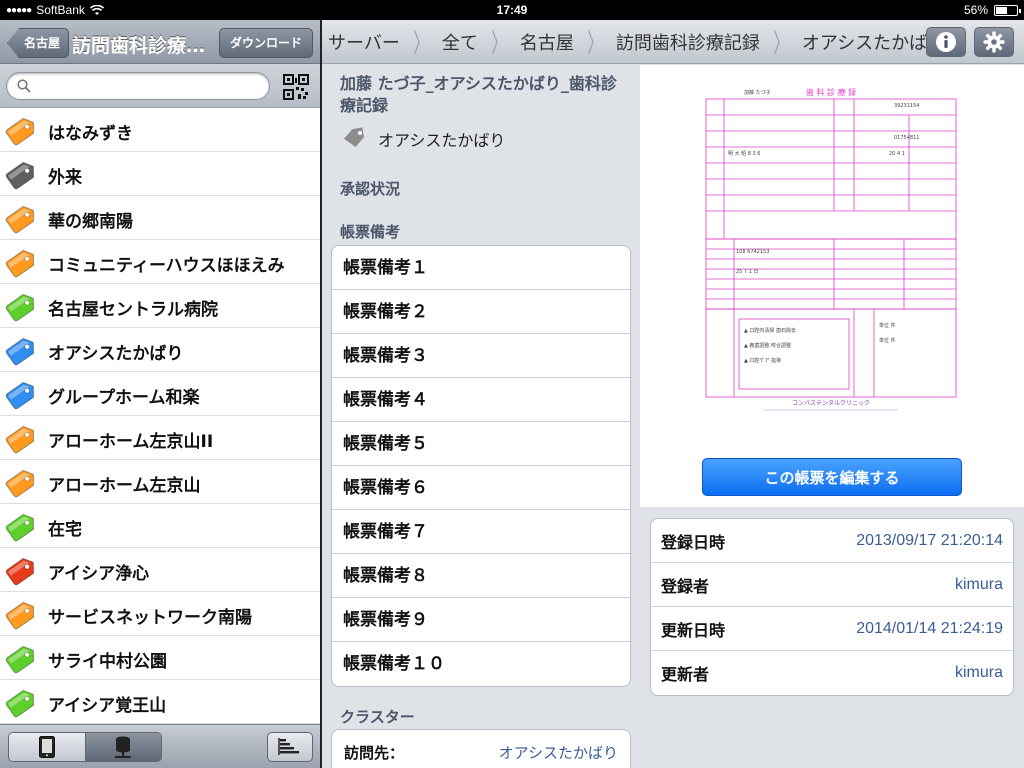 The height and width of the screenshot is (768, 1024). What do you see at coordinates (160, 570) in the screenshot?
I see `list-item: アイシア浄心` at bounding box center [160, 570].